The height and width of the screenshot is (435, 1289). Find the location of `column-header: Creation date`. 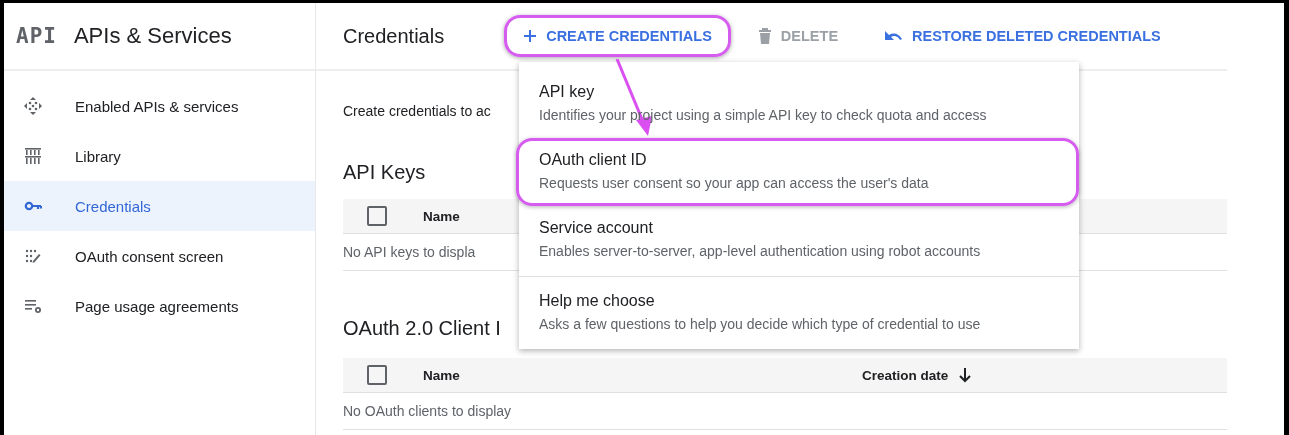

column-header: Creation date is located at coordinates (917, 375).